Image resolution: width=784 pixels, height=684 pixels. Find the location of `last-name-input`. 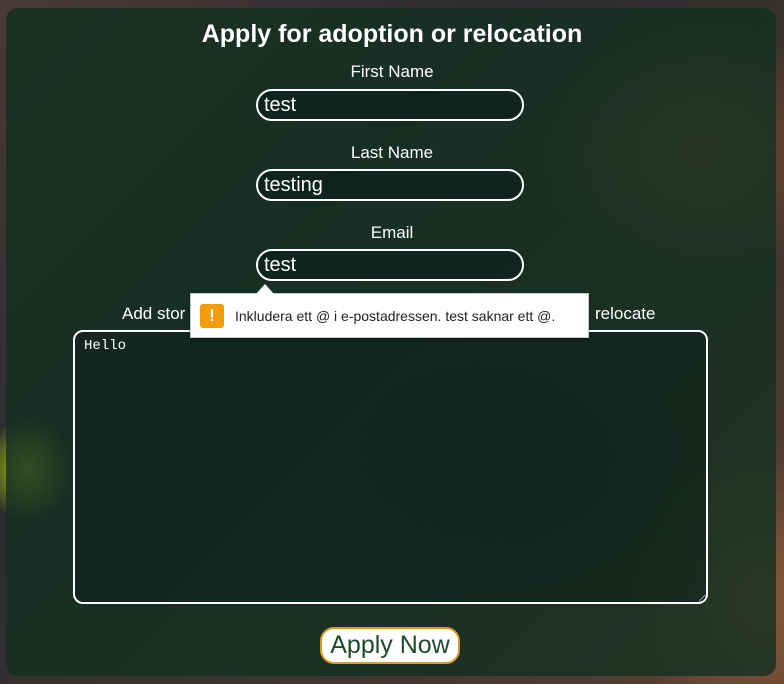

last-name-input is located at coordinates (390, 185).